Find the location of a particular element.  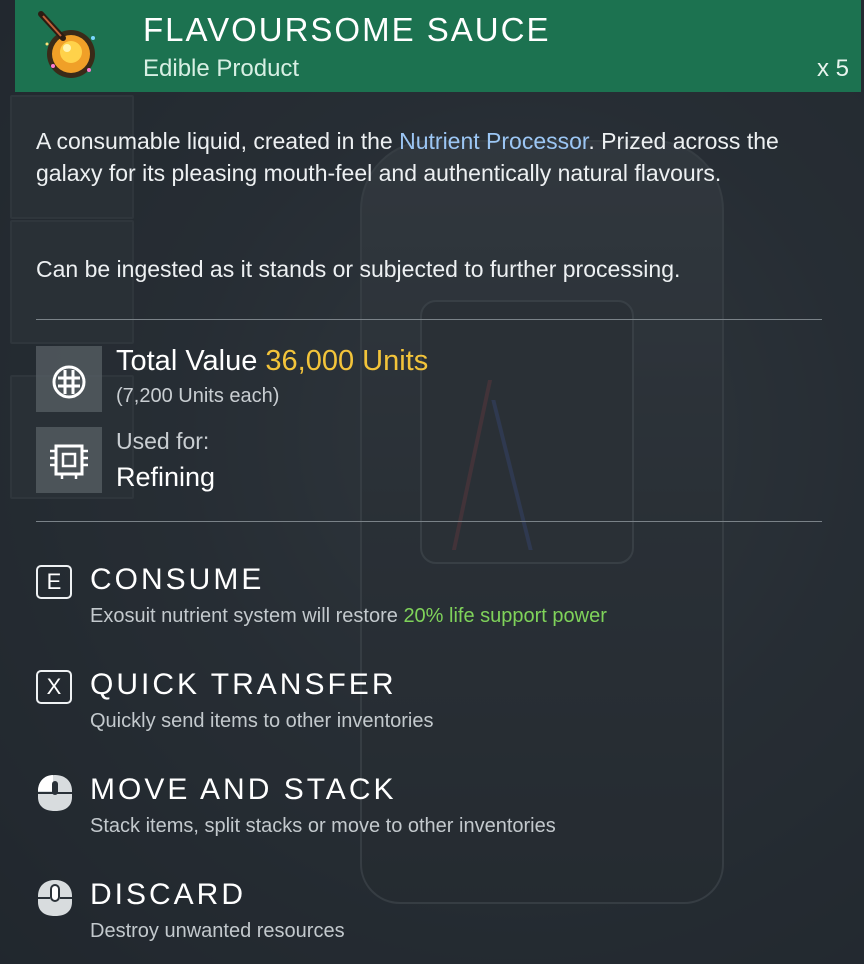

used-for-value: Refining is located at coordinates (166, 477).